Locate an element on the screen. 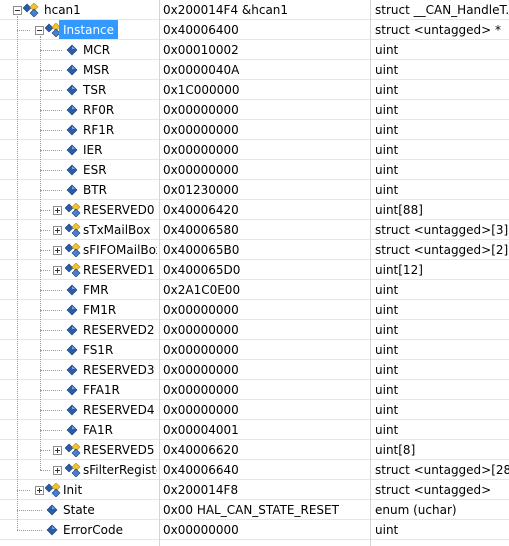  name-cell: FMR is located at coordinates (78, 290).